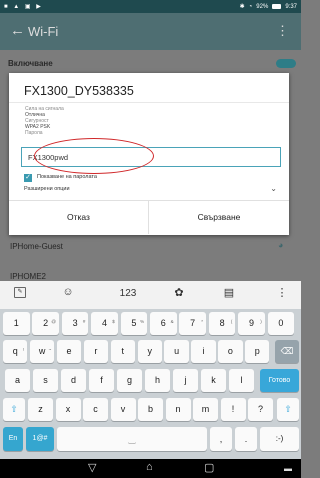 The height and width of the screenshot is (478, 320). Describe the element at coordinates (43, 31) in the screenshot. I see `page-title: Wi-Fi` at that location.